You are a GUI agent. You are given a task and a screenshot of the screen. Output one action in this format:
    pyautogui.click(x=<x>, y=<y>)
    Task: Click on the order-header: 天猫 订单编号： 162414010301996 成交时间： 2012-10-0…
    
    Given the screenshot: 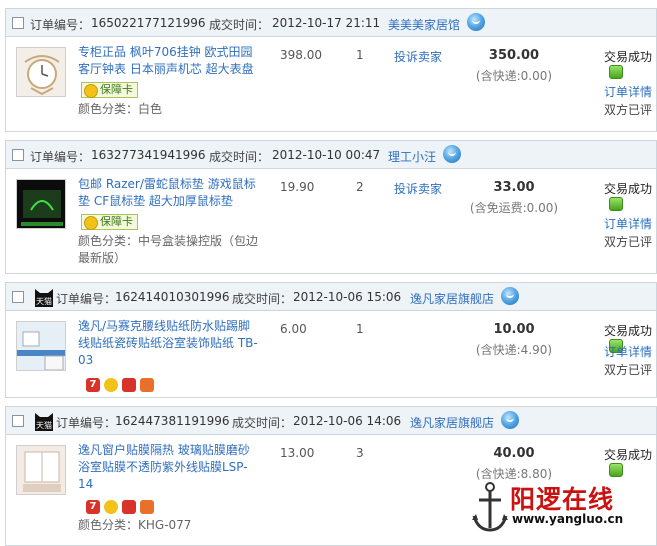 What is the action you would take?
    pyautogui.click(x=331, y=297)
    